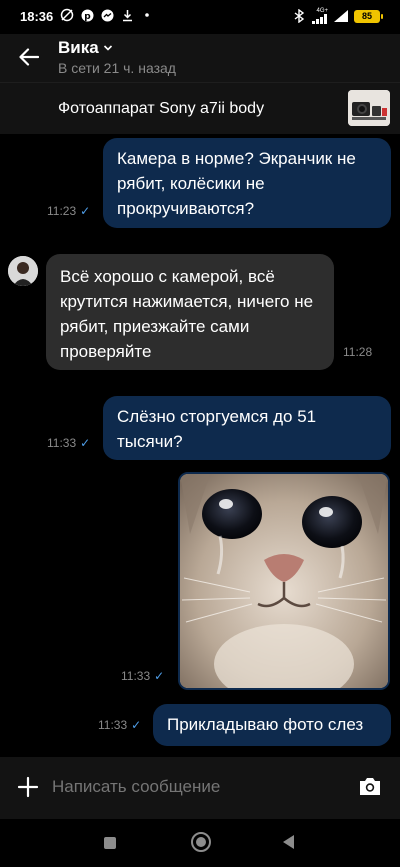 The width and height of the screenshot is (400, 867). I want to click on back-button, so click(29, 57).